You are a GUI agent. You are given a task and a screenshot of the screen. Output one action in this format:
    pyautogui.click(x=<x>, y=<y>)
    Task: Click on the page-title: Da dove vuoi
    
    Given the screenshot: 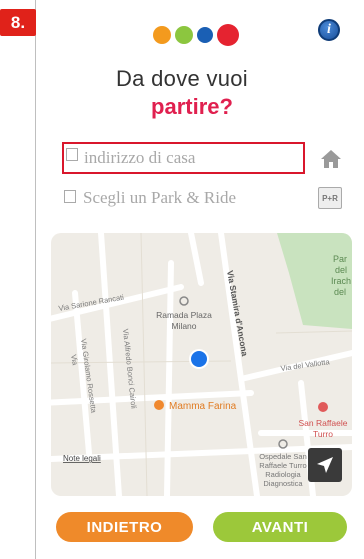 What is the action you would take?
    pyautogui.click(x=181, y=78)
    